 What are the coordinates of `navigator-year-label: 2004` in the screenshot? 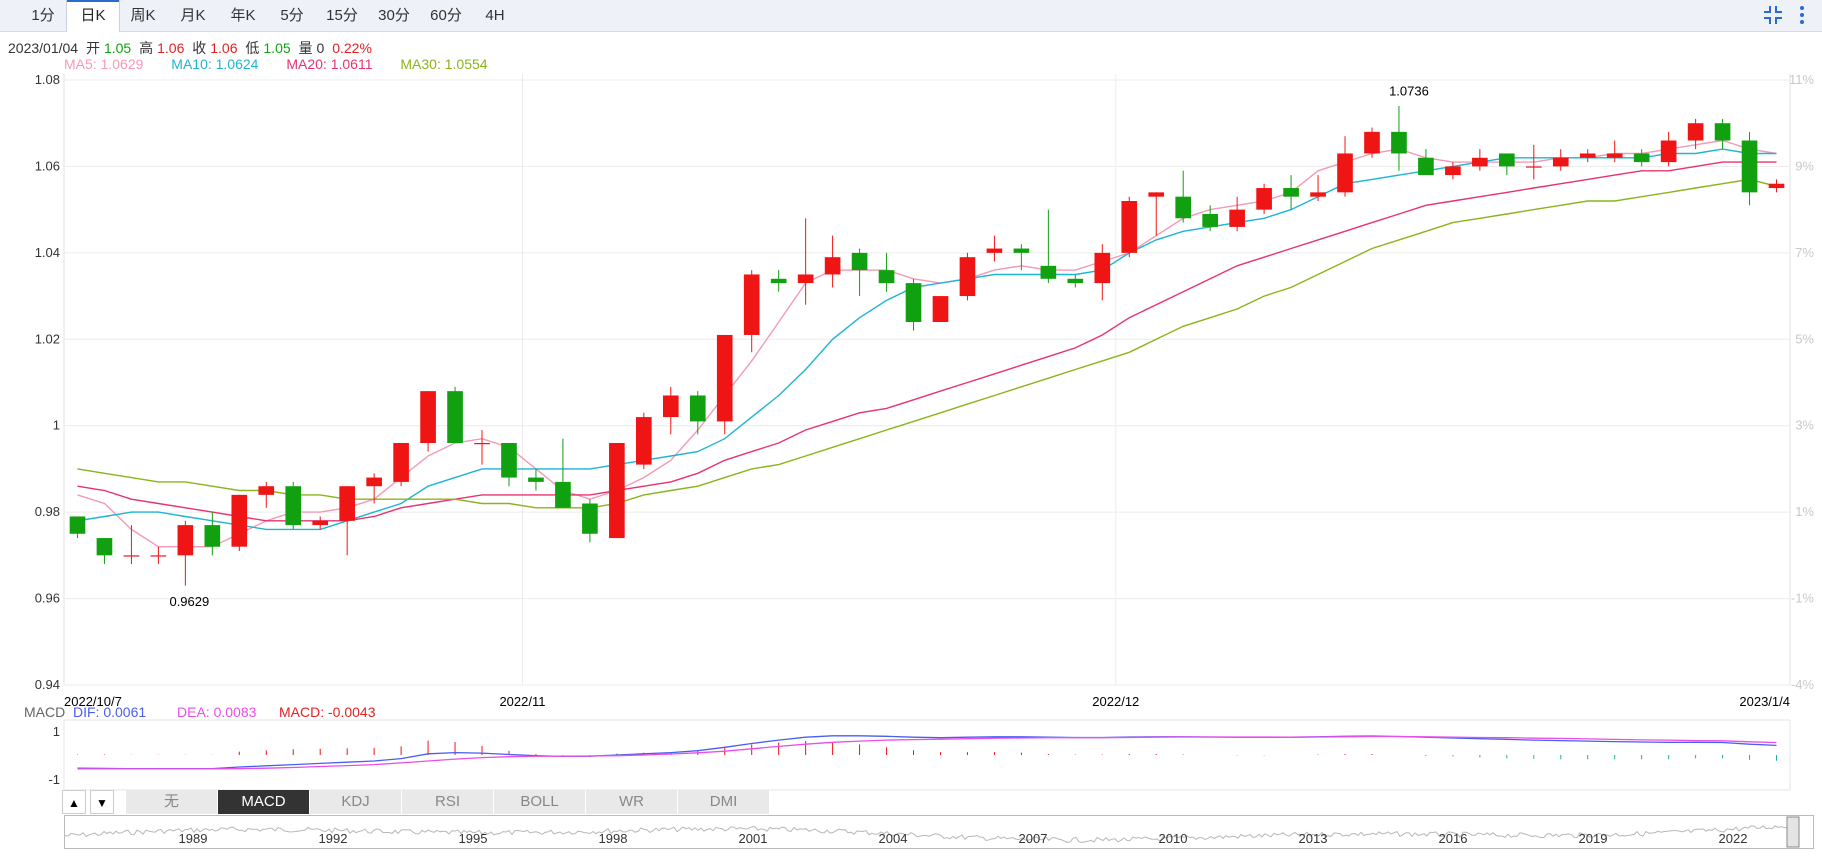 It's located at (893, 838).